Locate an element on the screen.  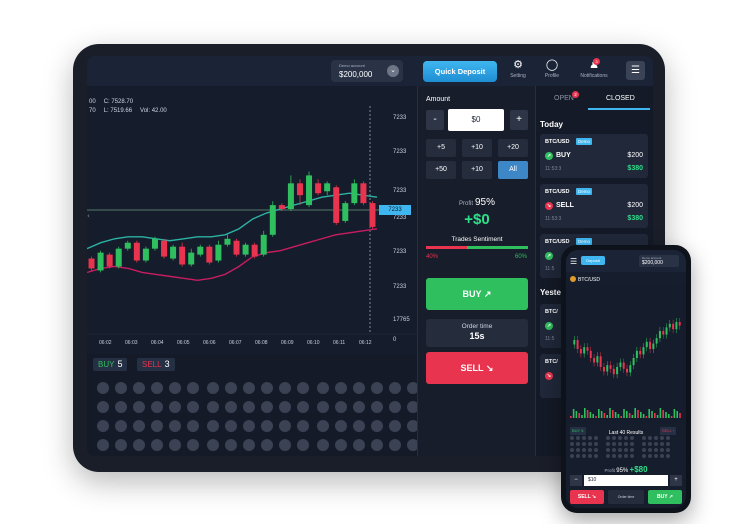
quick-deposit-button: Quick Deposit is located at coordinates (460, 71).